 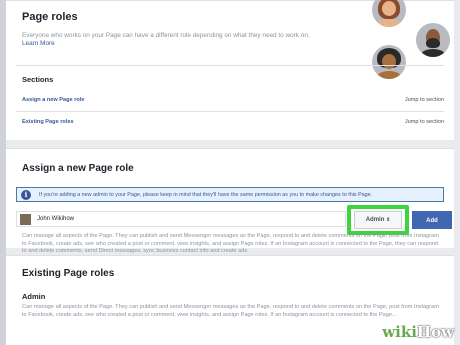 I want to click on wikihow-watermark: wikiHow, so click(x=418, y=332).